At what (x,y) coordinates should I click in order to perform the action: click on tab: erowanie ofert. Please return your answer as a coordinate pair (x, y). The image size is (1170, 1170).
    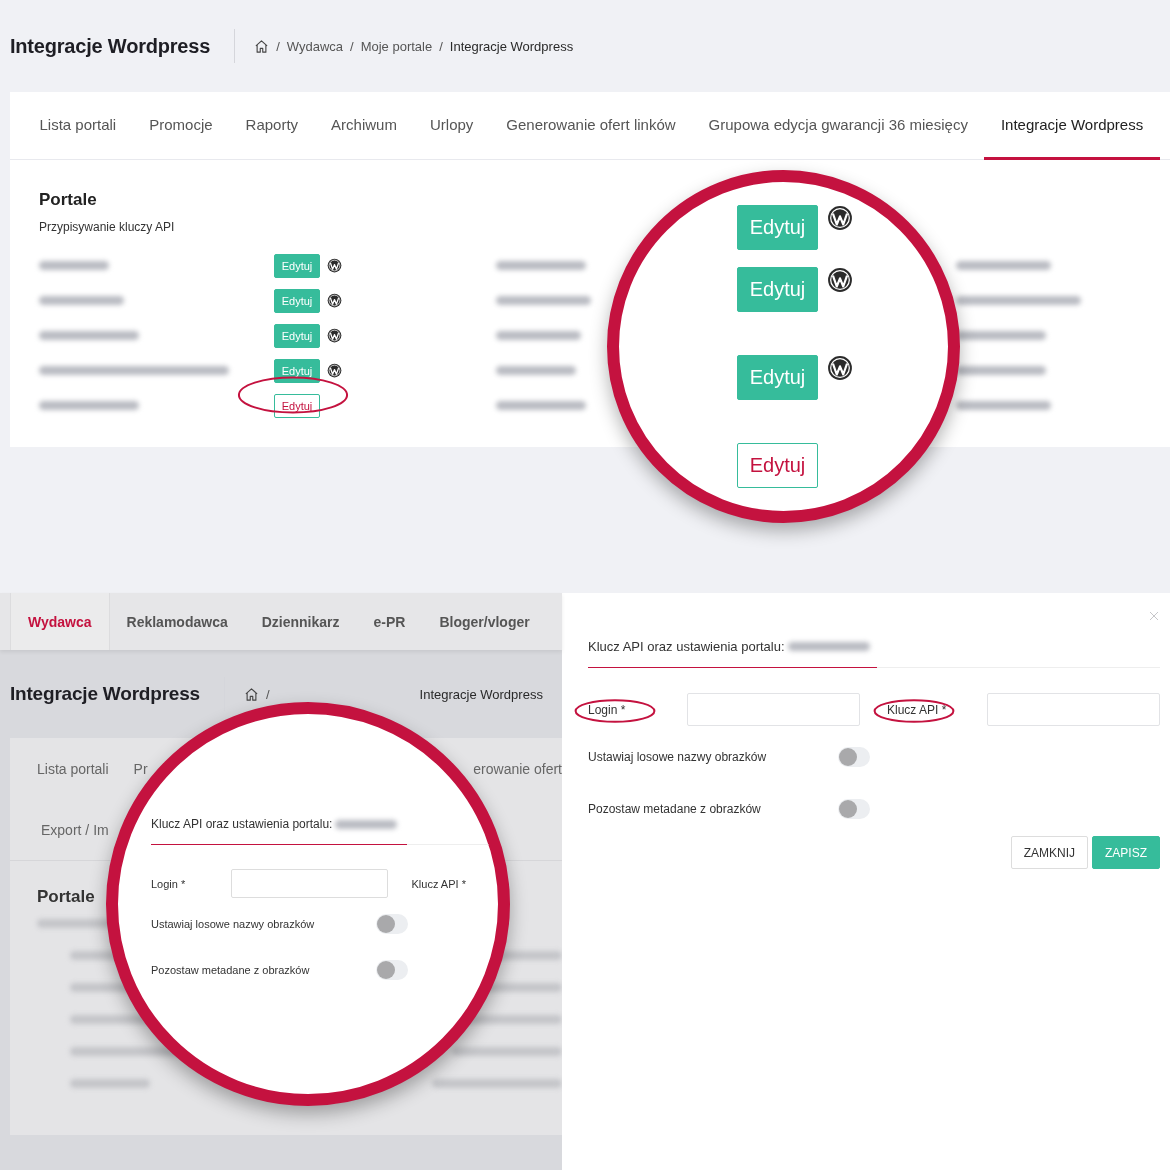
    Looking at the image, I should click on (517, 769).